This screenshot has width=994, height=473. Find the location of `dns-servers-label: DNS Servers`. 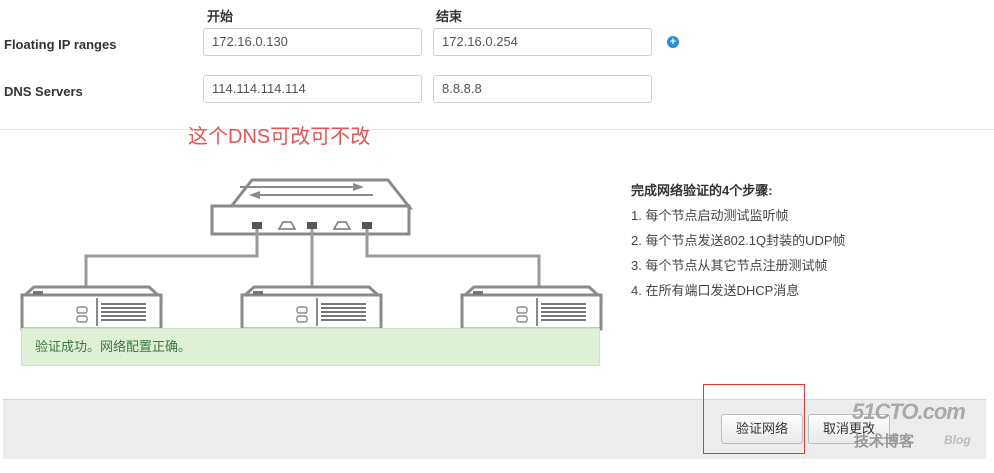

dns-servers-label: DNS Servers is located at coordinates (43, 91).